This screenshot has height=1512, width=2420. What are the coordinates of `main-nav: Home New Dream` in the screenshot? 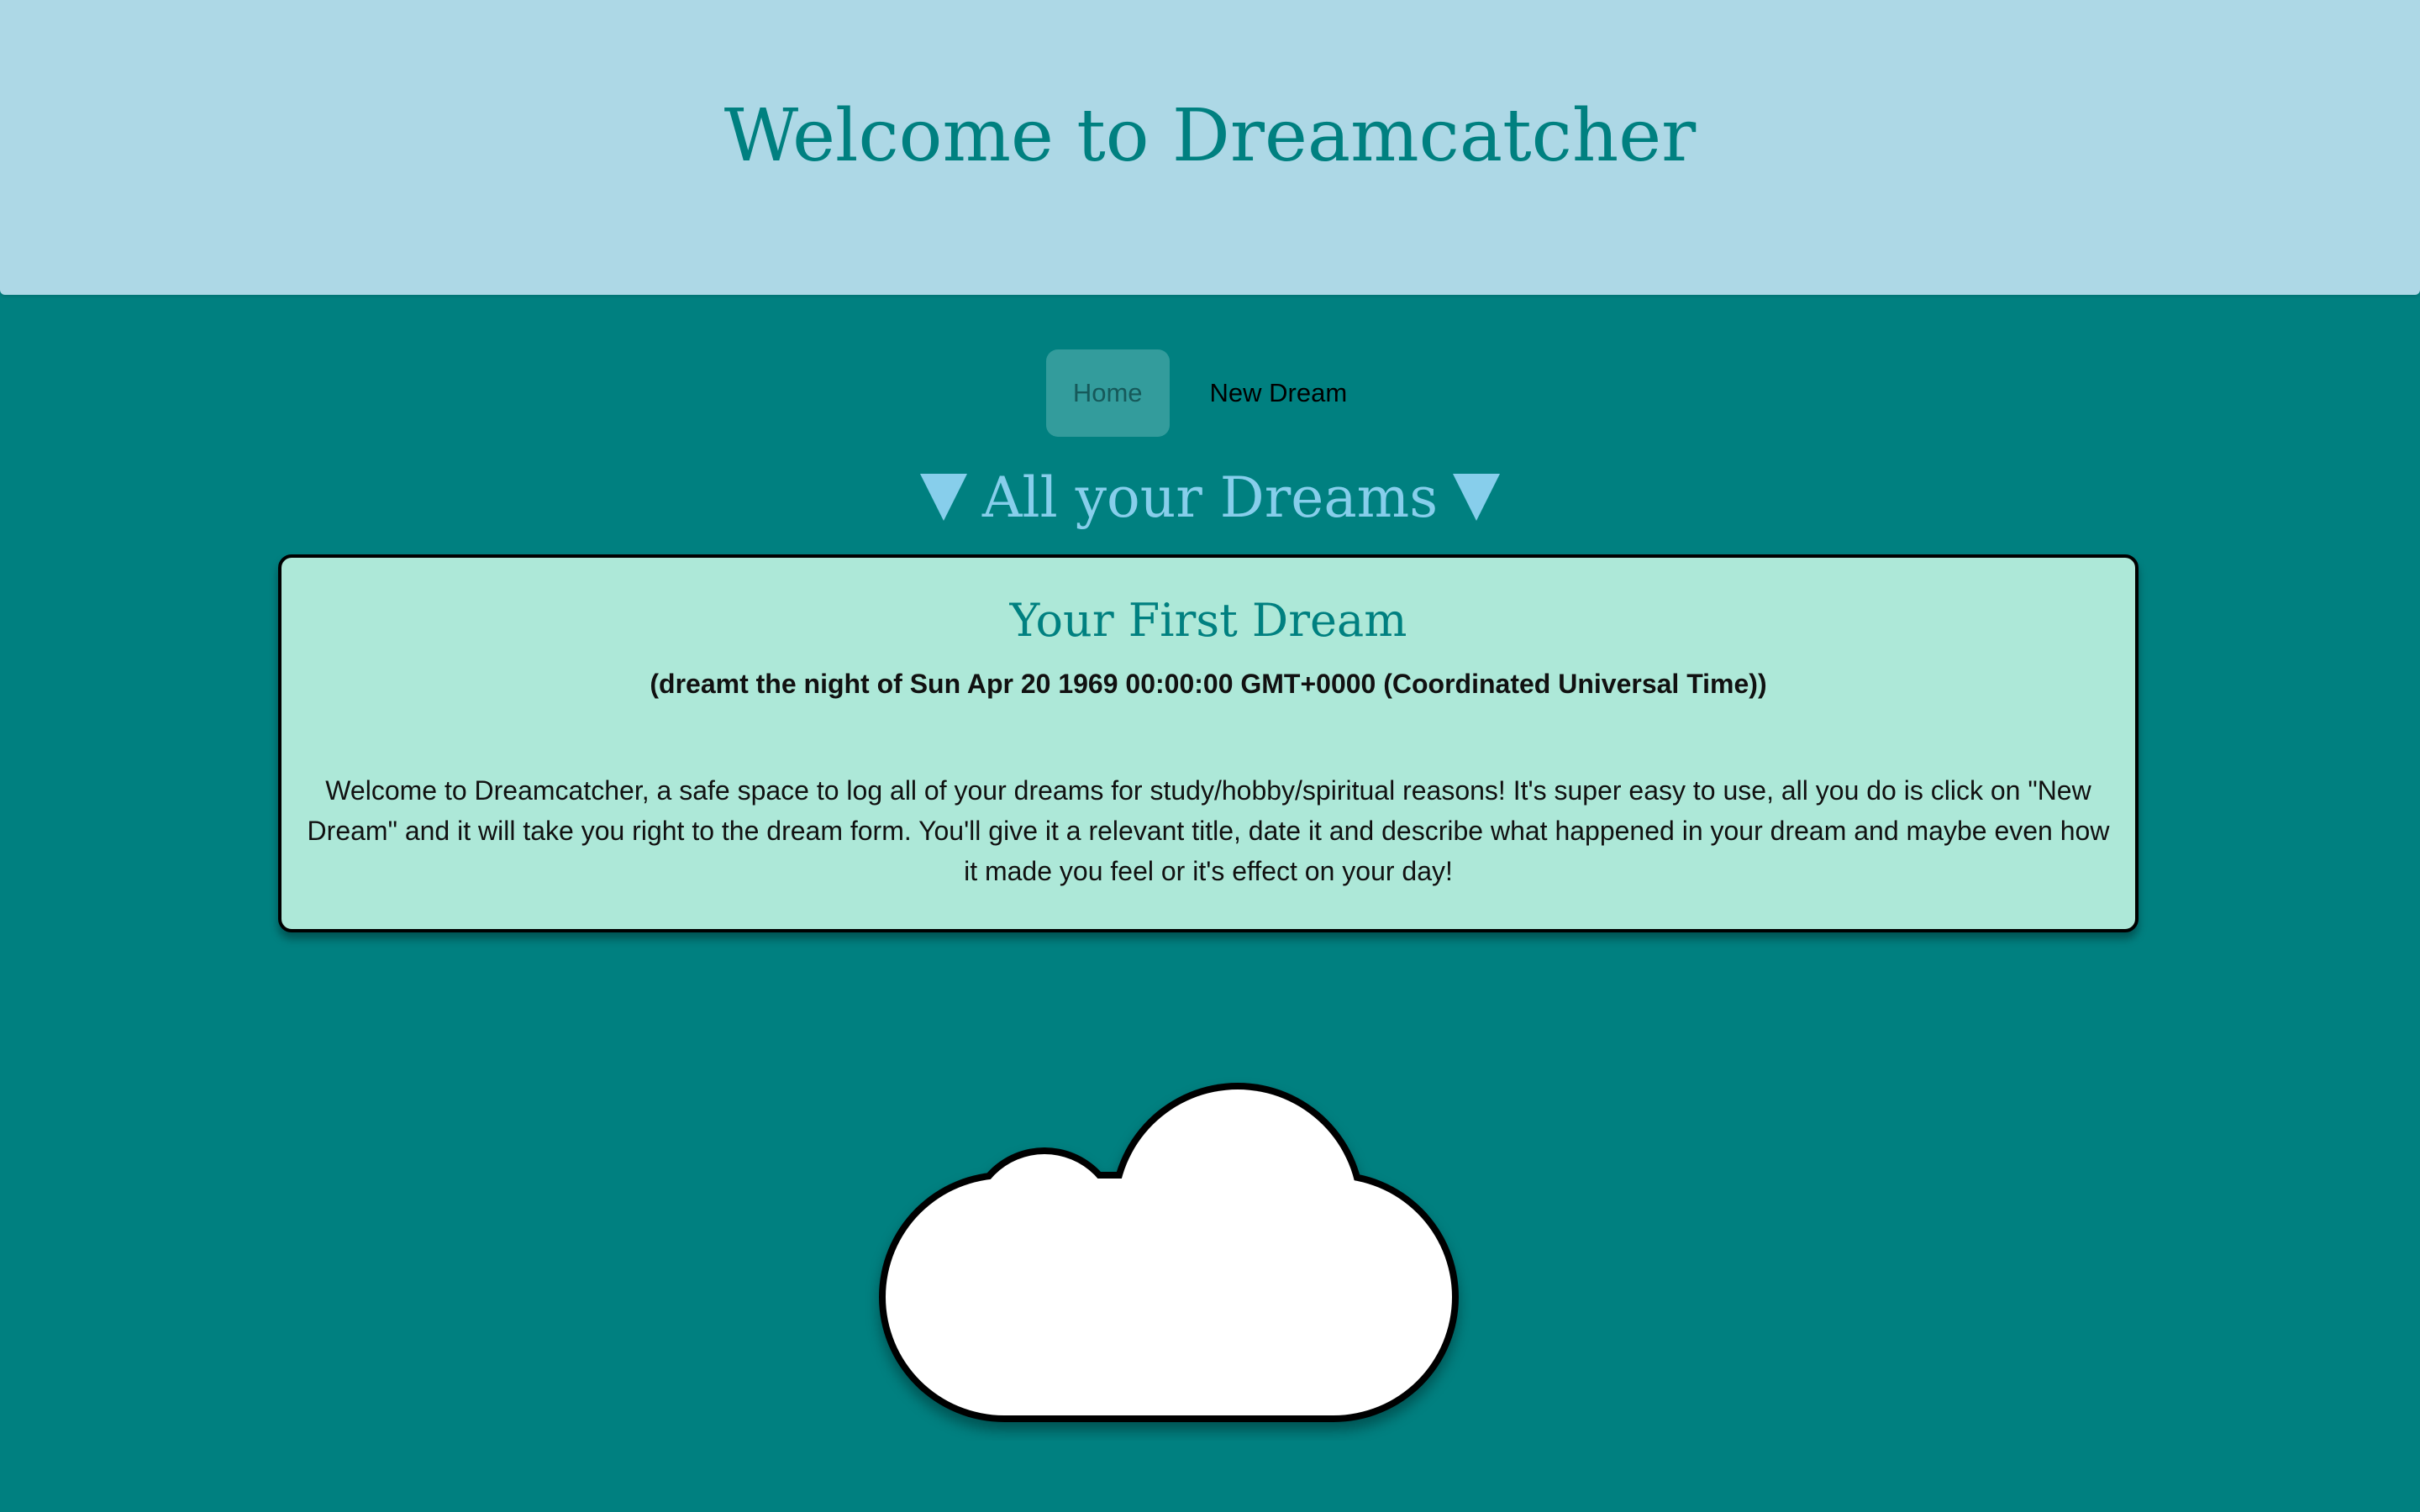 It's located at (1210, 393).